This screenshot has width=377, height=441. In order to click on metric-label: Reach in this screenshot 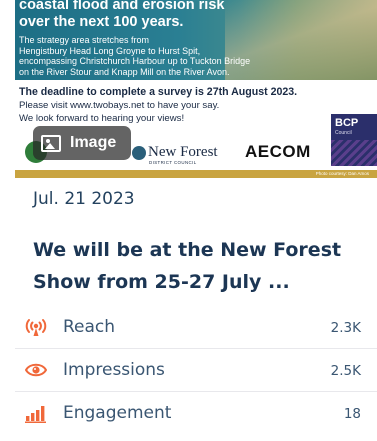, I will do `click(89, 327)`.